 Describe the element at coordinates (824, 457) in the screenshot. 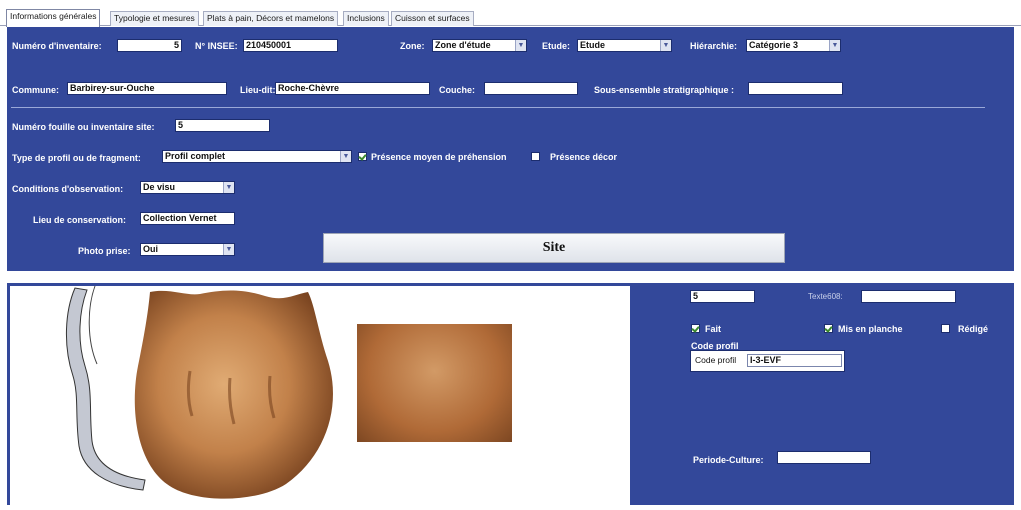

I see `periode-field` at that location.